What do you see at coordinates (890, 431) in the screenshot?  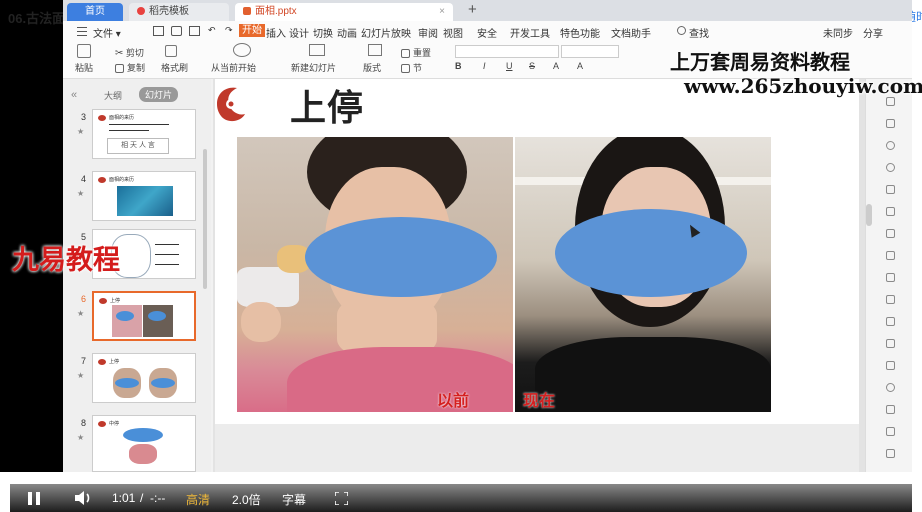 I see `settings-icon` at bounding box center [890, 431].